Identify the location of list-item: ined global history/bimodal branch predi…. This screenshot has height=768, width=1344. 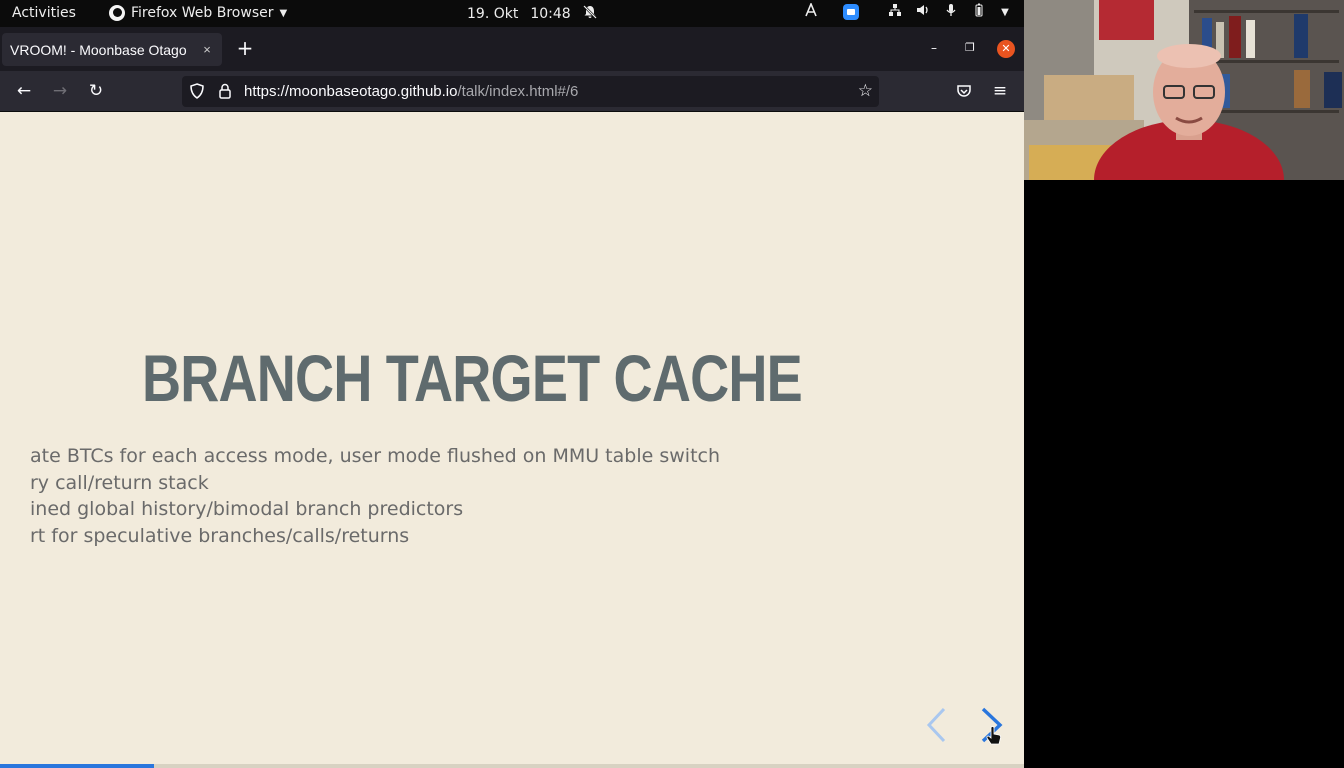
(247, 509).